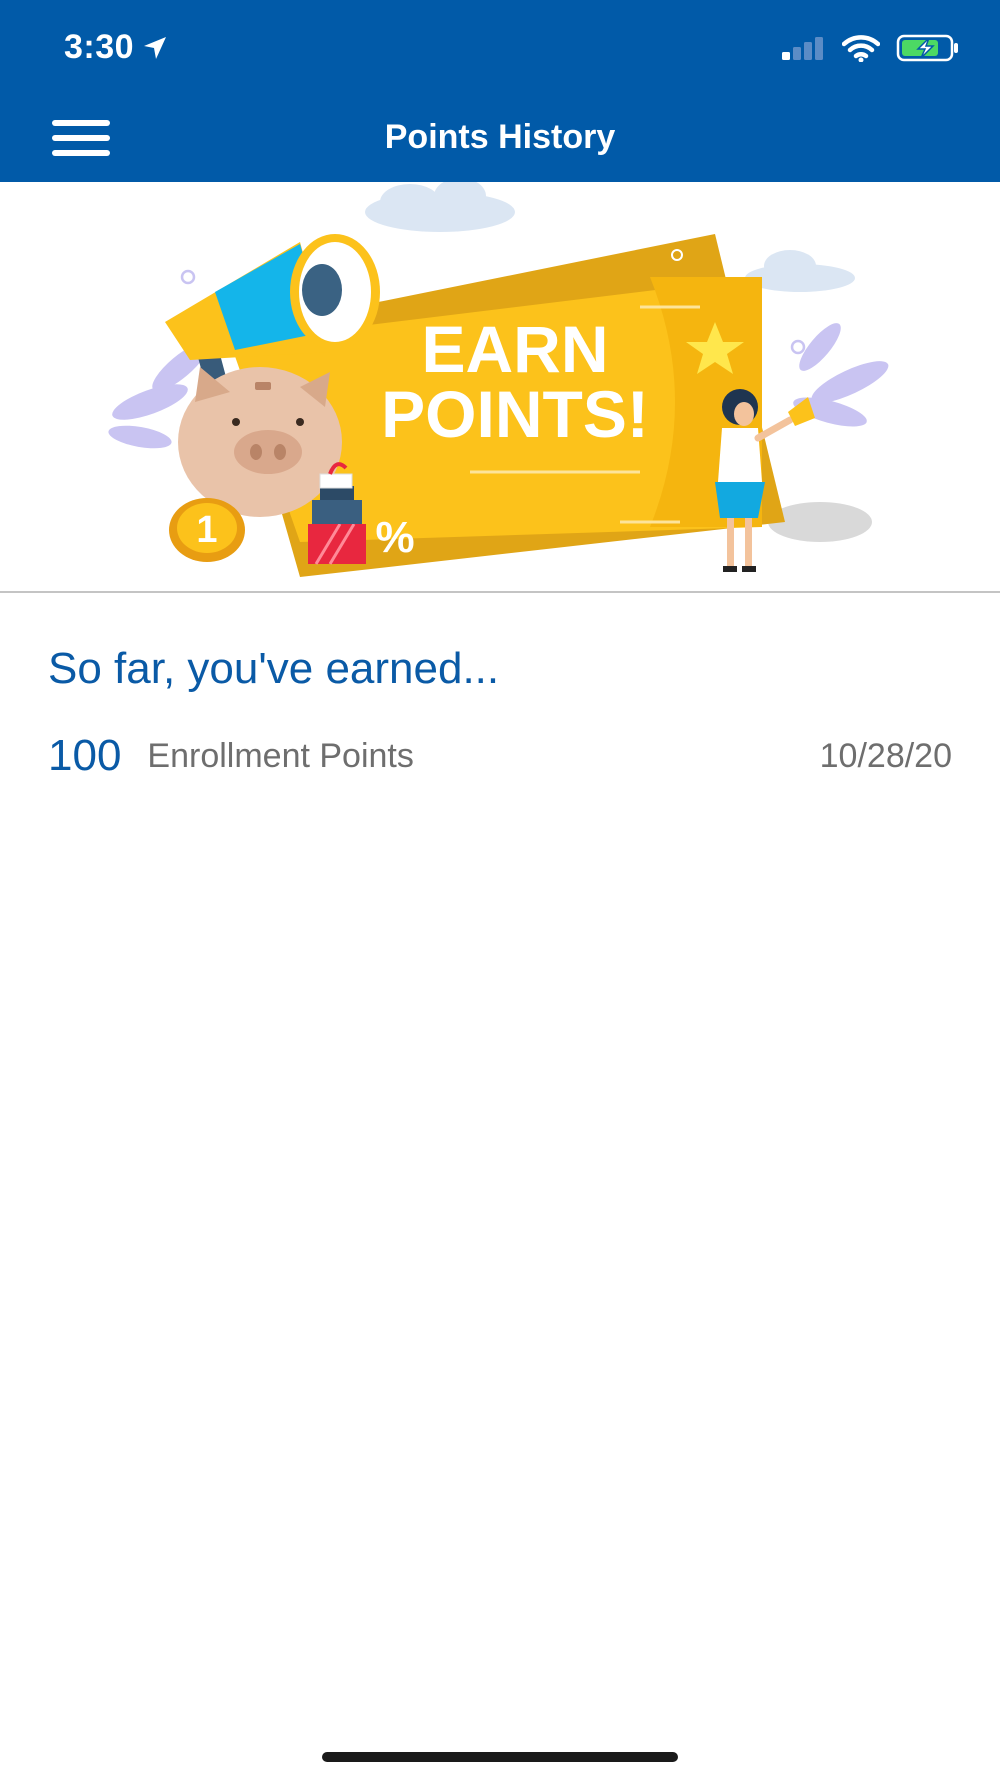  Describe the element at coordinates (514, 349) in the screenshot. I see `banner-line1: EARN` at that location.